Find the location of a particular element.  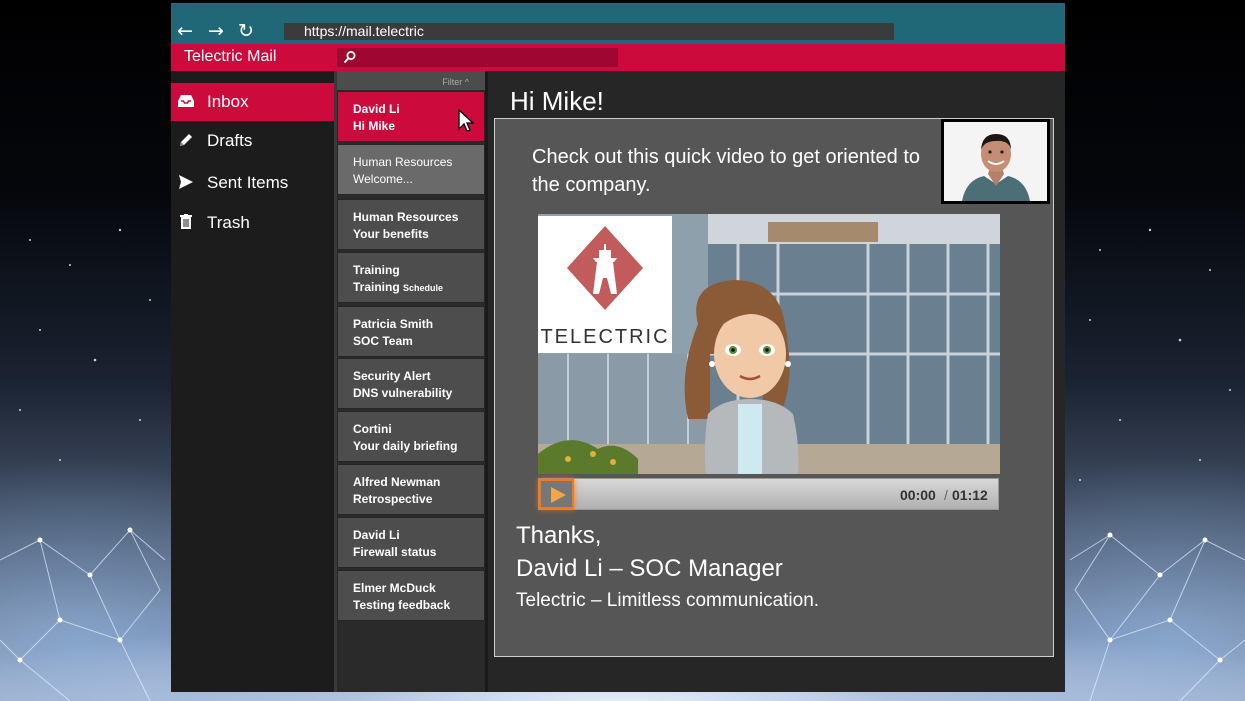

browser-toolbar: ← → ↻ https://mail.telectric is located at coordinates (618, 23).